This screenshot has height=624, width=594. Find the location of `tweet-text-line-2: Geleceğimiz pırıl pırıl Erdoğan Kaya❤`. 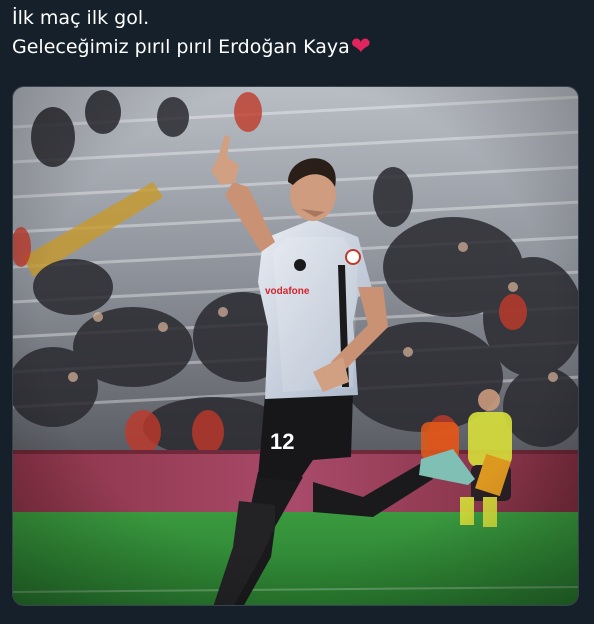

tweet-text-line-2: Geleceğimiz pırıl pırıl Erdoğan Kaya❤ is located at coordinates (297, 47).